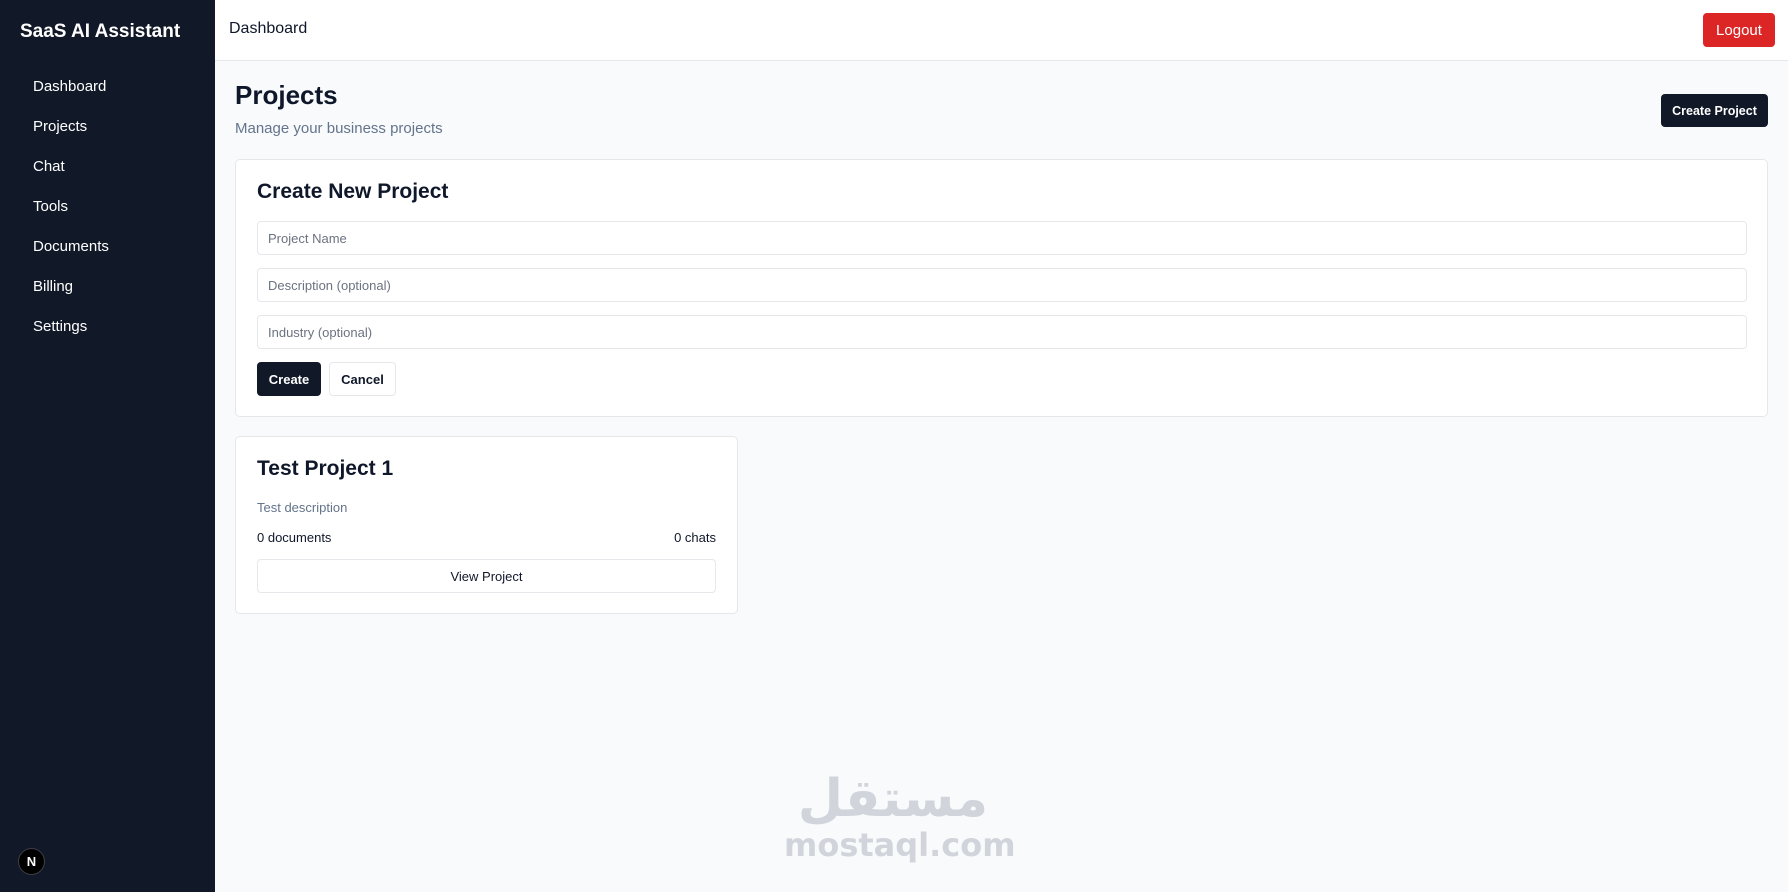  I want to click on page-subtitle: Manage your business projects, so click(339, 128).